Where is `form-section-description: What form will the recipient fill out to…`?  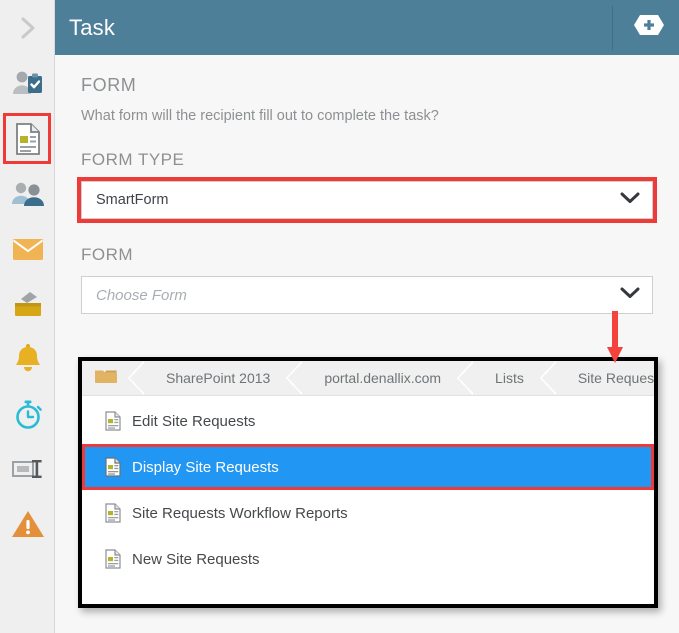
form-section-description: What form will the recipient fill out to… is located at coordinates (260, 116).